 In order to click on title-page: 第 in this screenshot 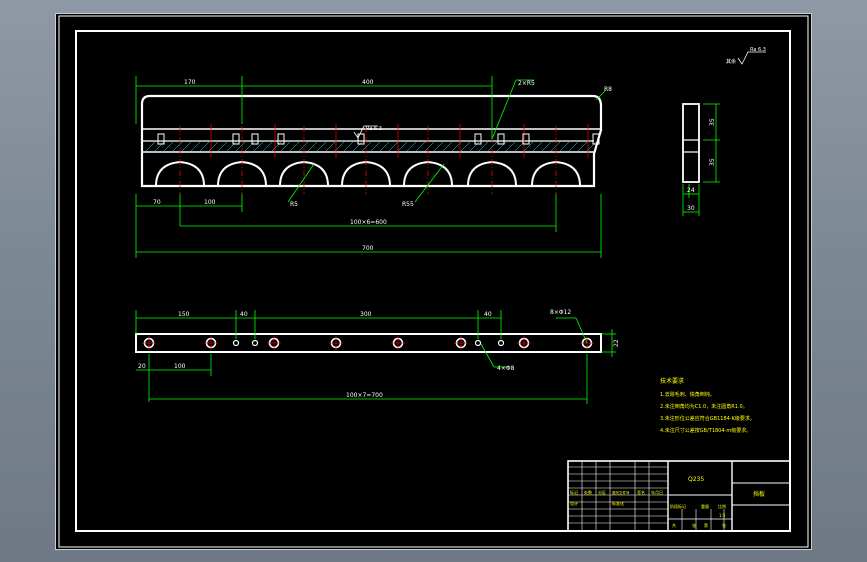, I will do `click(706, 525)`.